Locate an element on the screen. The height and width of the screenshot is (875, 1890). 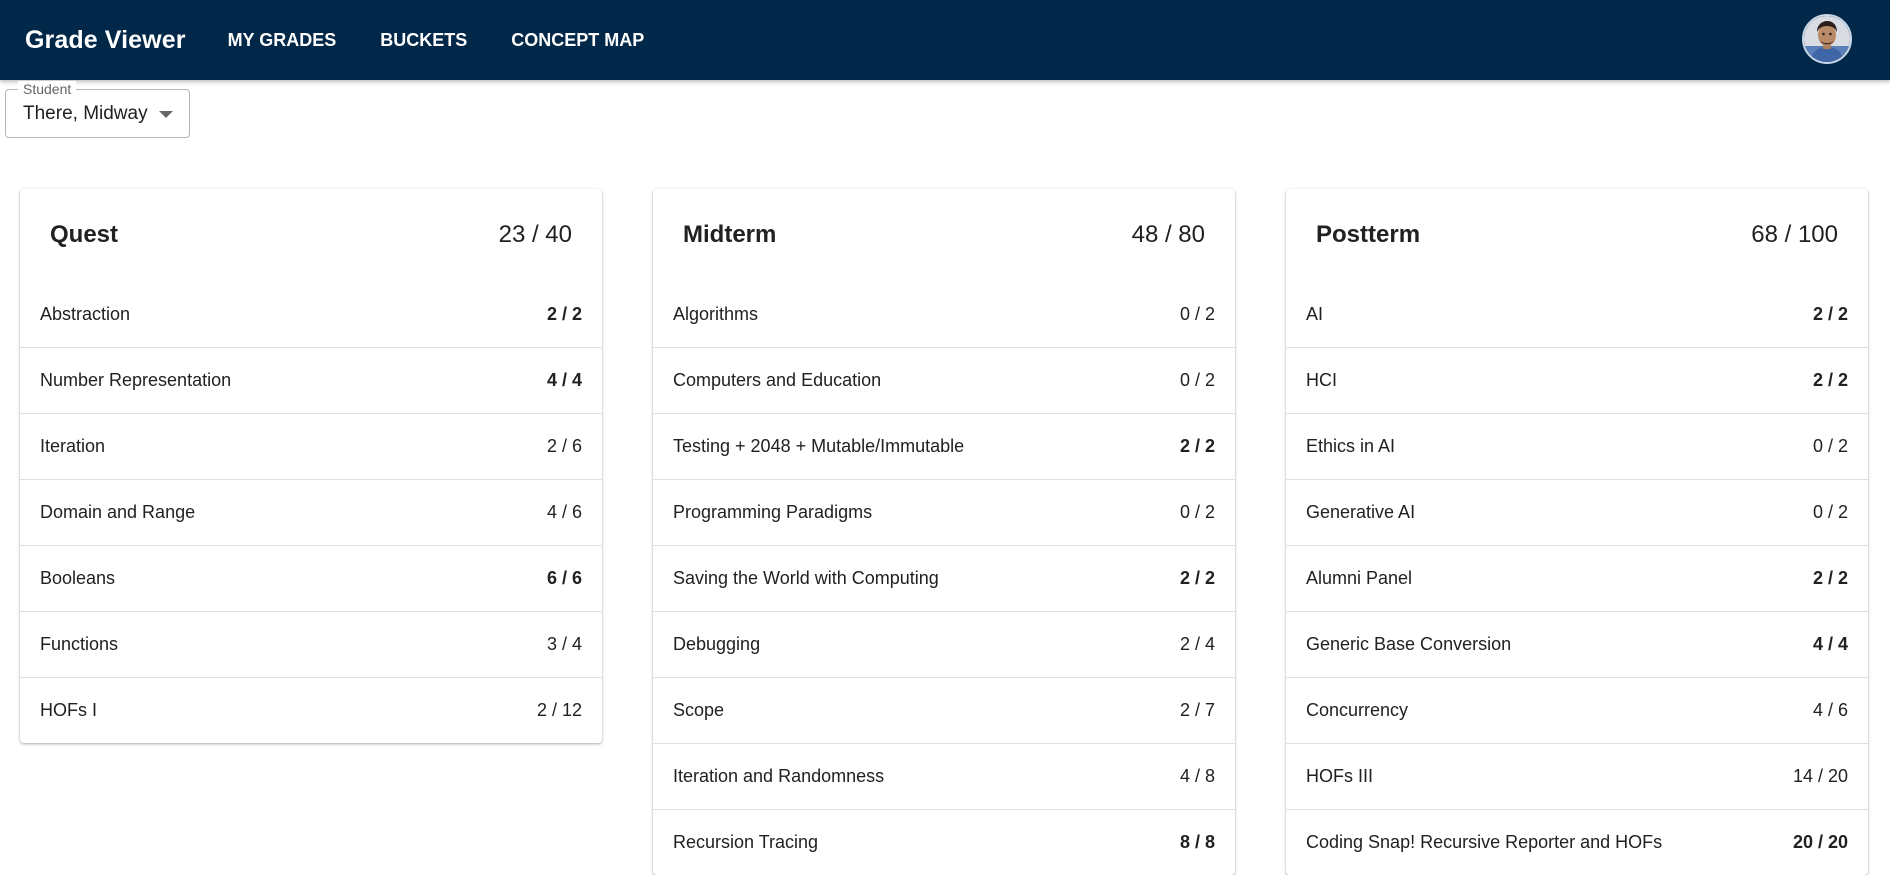
list-item-score: 3 / 4 is located at coordinates (564, 644).